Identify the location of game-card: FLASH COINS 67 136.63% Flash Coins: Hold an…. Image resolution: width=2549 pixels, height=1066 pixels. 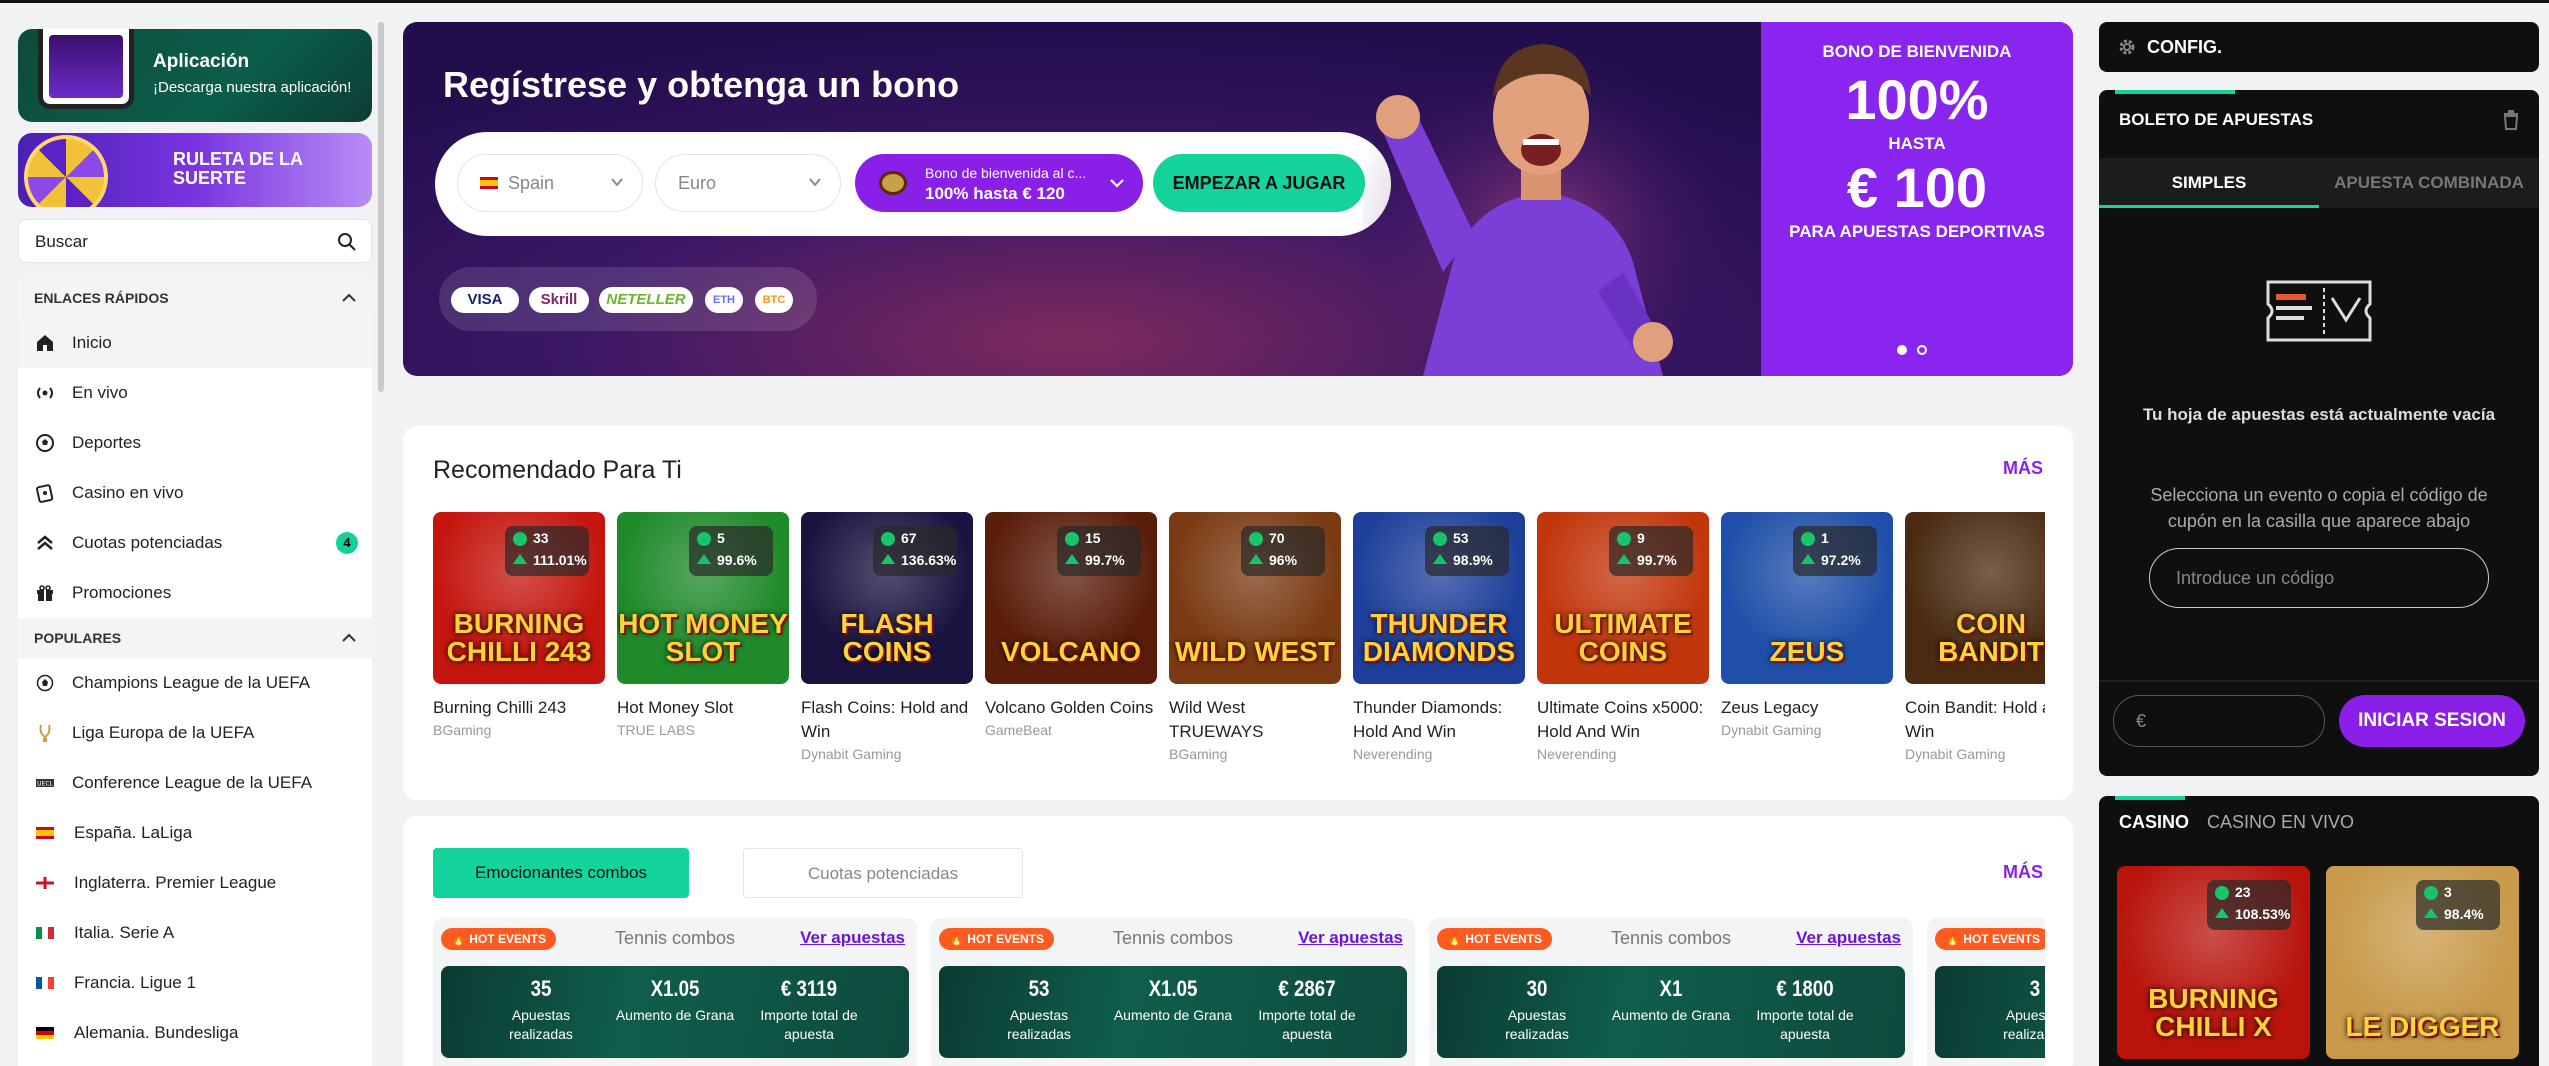
(887, 637).